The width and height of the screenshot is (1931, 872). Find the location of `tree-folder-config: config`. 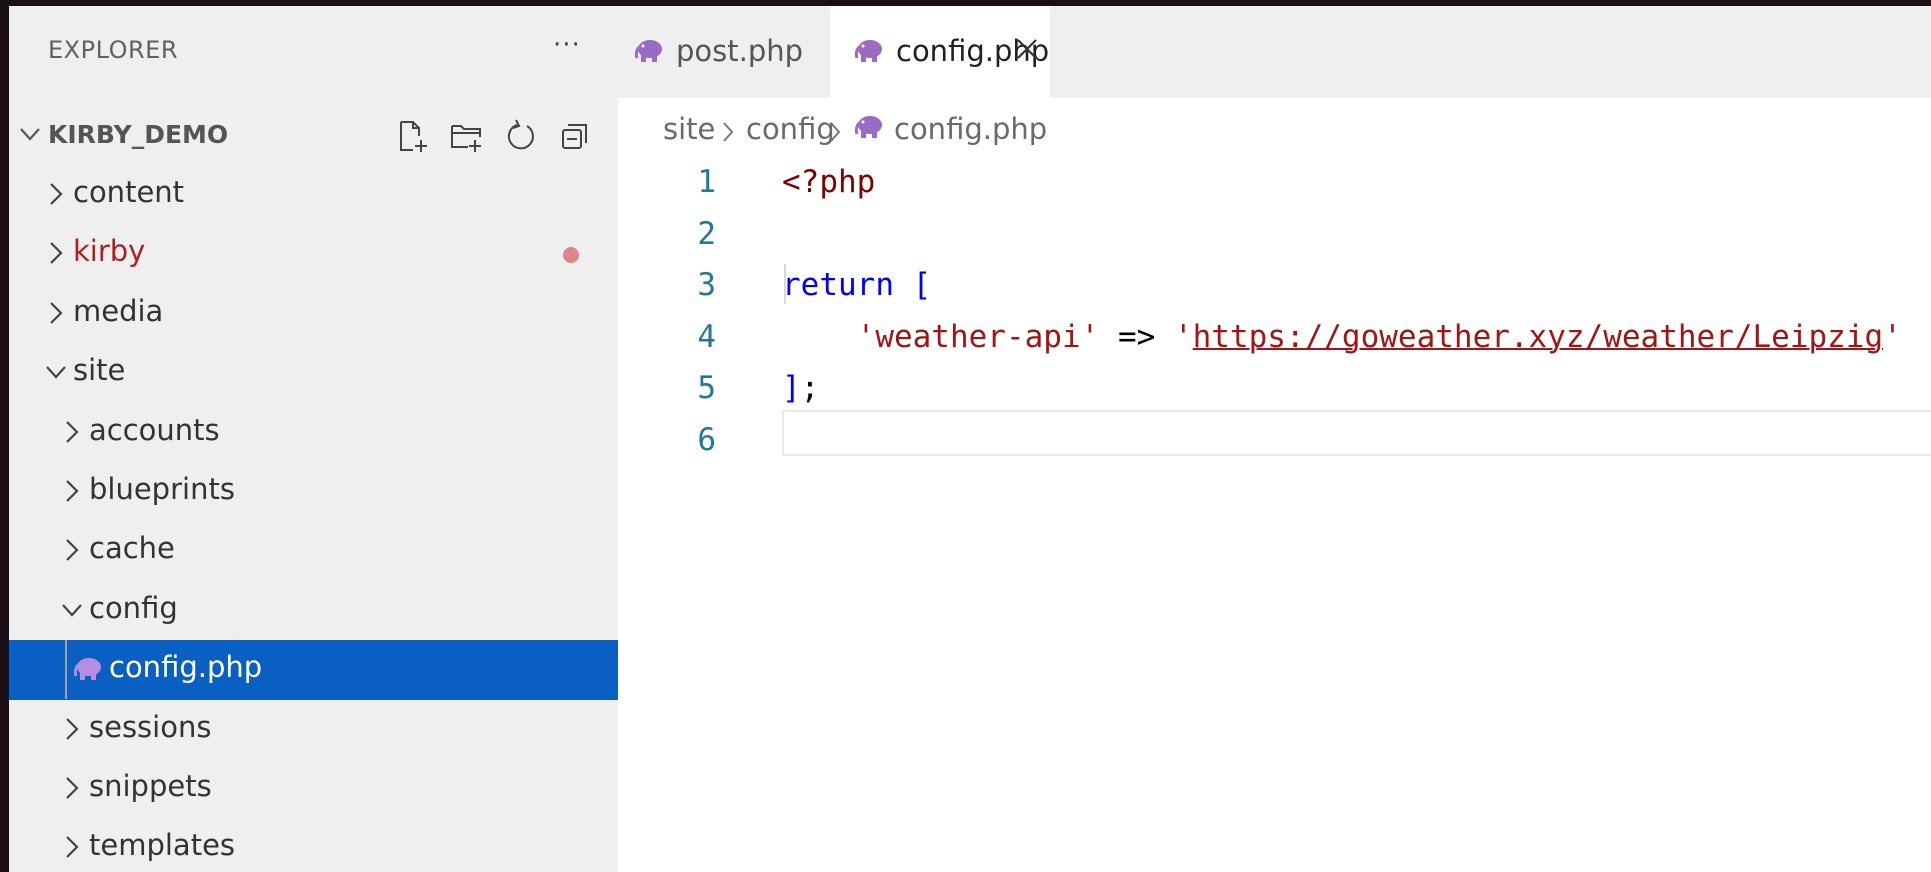

tree-folder-config: config is located at coordinates (313, 610).